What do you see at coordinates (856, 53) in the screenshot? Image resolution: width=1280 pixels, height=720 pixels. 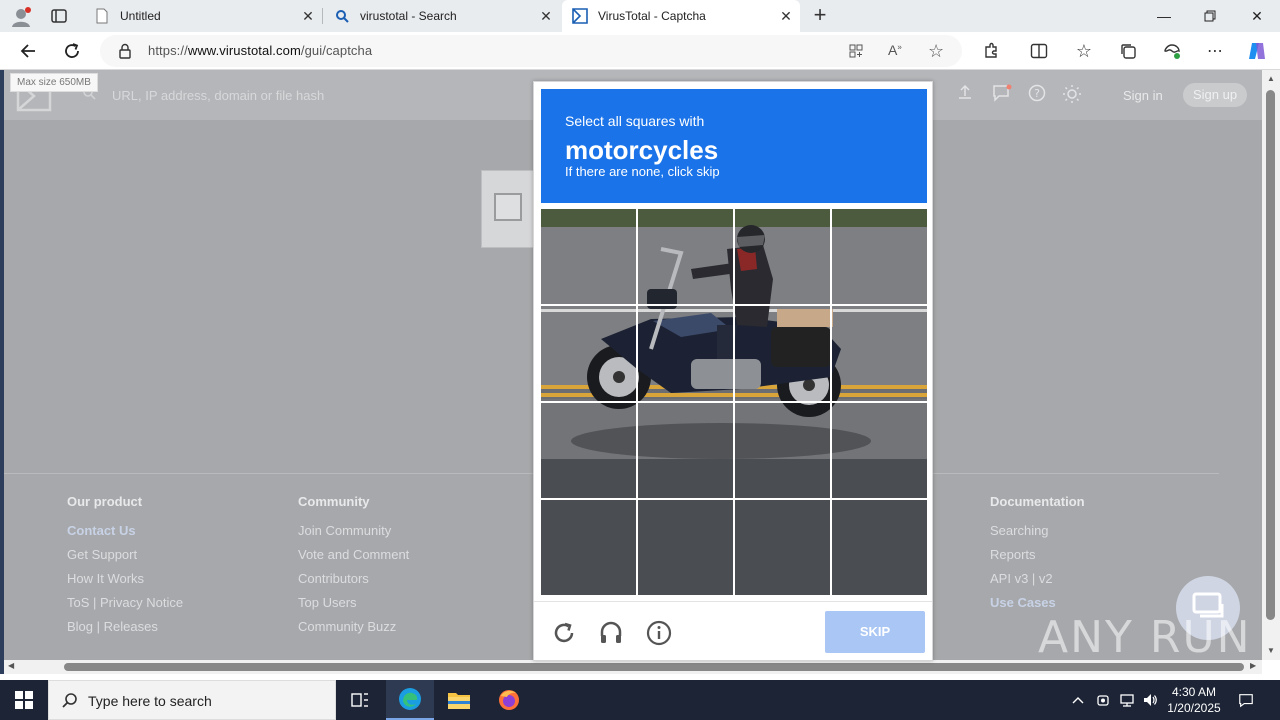 I see `app-available-icon` at bounding box center [856, 53].